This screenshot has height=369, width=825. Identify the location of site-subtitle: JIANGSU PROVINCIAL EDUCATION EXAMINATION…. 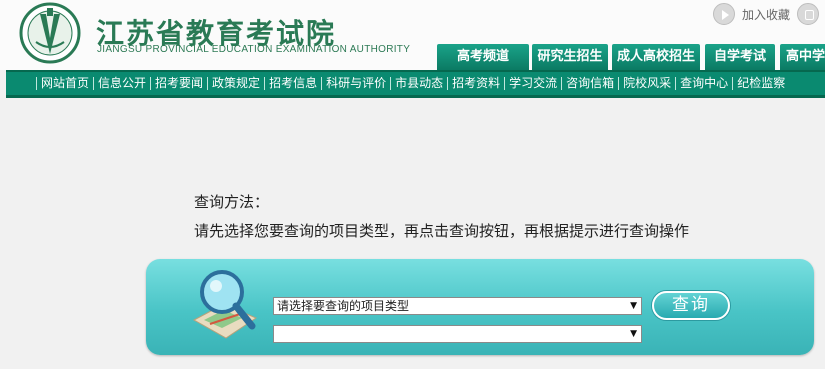
(254, 49).